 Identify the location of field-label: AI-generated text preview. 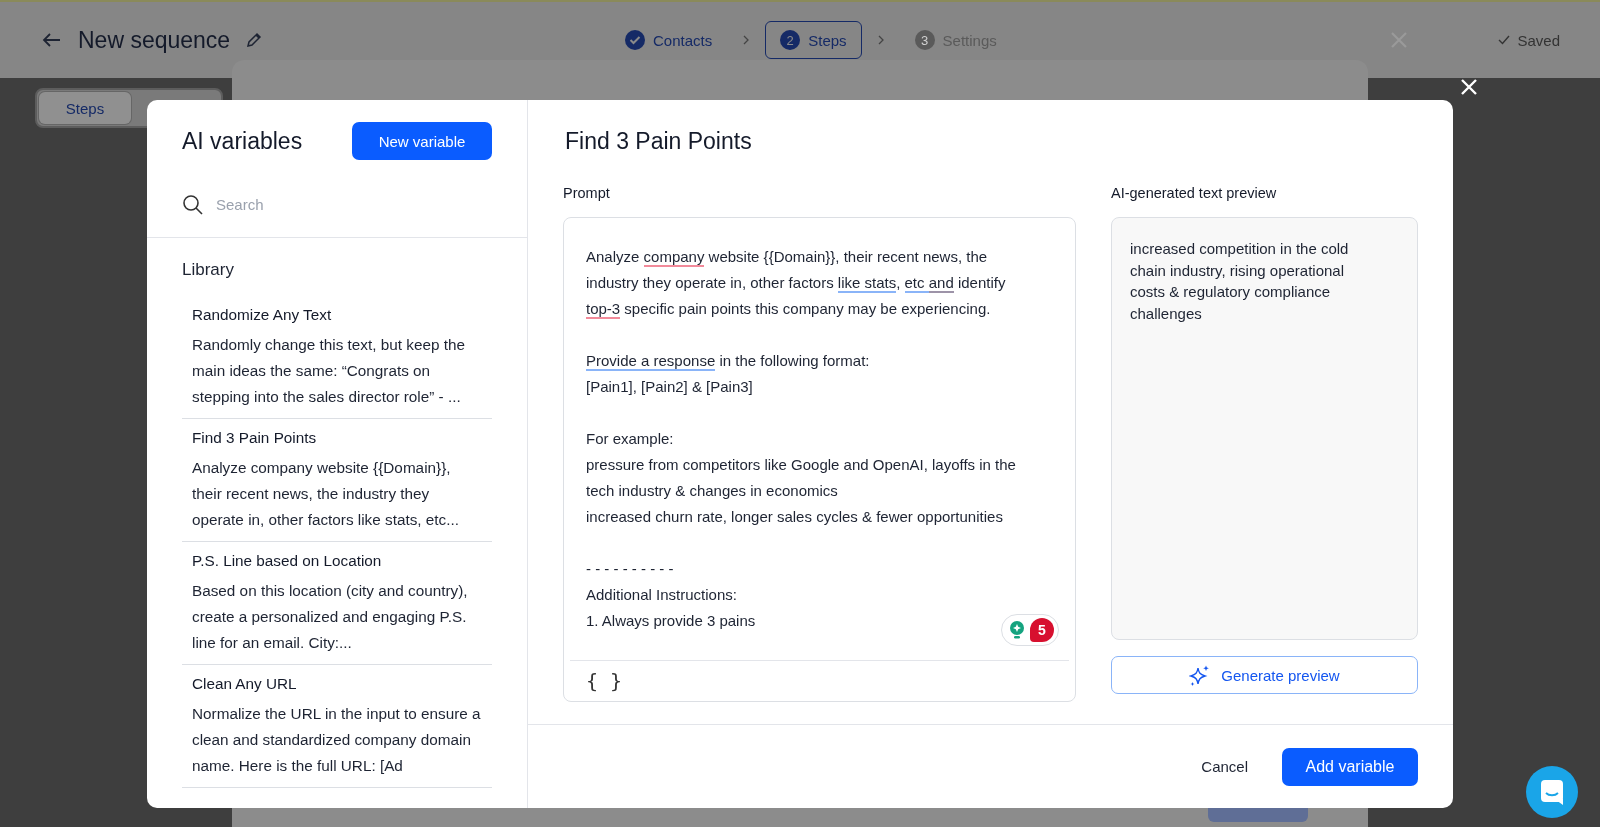
(1194, 193).